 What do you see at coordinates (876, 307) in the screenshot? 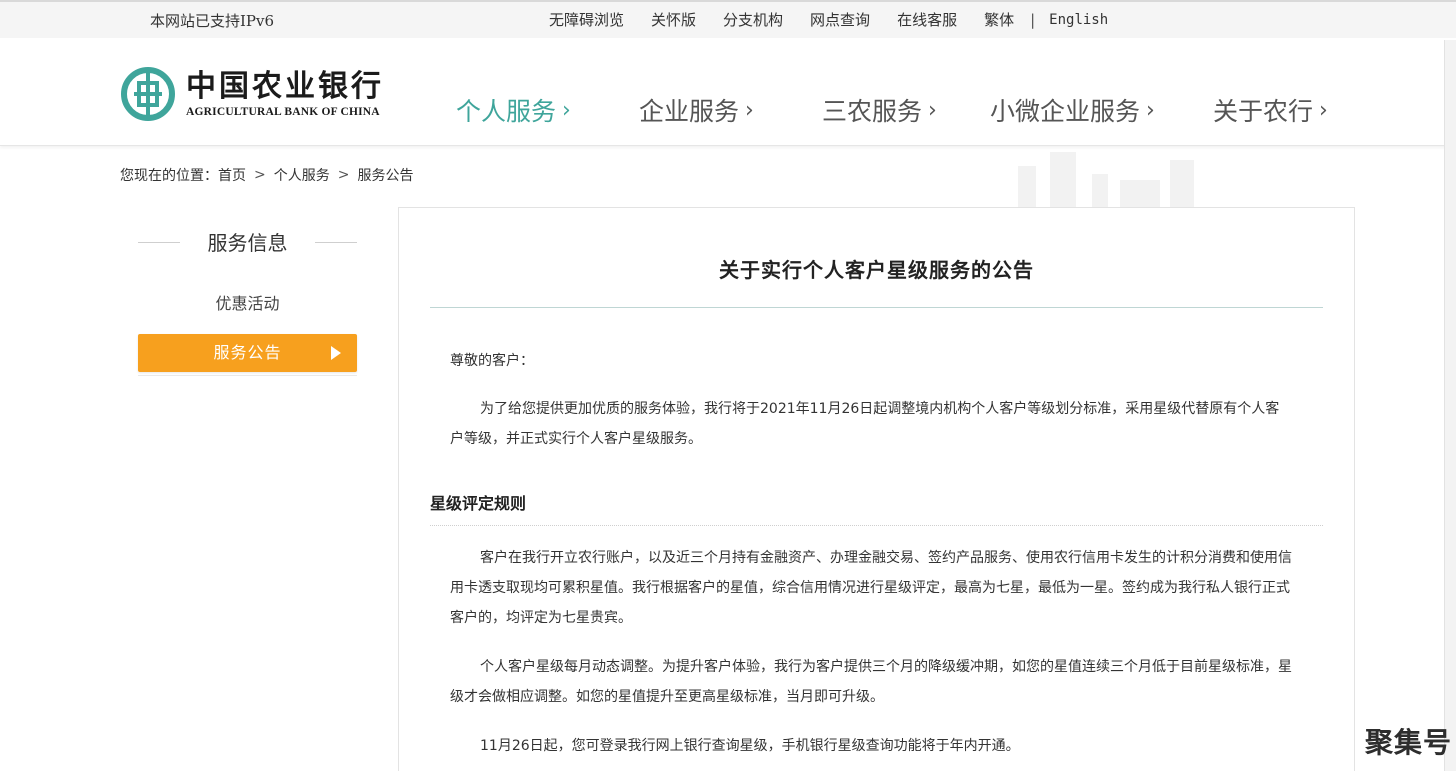
I see `title-divider` at bounding box center [876, 307].